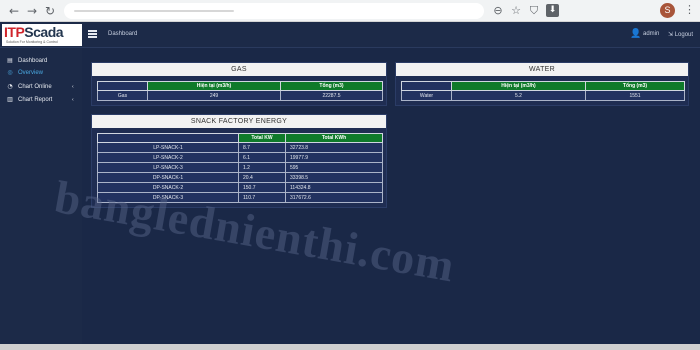 The image size is (700, 350). What do you see at coordinates (50, 11) in the screenshot?
I see `reload-icon: ↻` at bounding box center [50, 11].